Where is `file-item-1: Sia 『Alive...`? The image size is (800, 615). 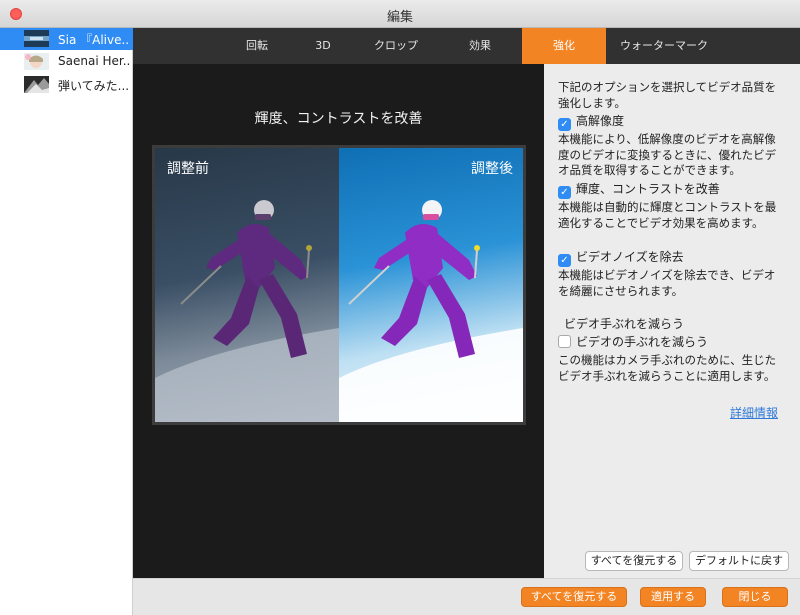
file-item-1: Sia 『Alive... is located at coordinates (66, 39).